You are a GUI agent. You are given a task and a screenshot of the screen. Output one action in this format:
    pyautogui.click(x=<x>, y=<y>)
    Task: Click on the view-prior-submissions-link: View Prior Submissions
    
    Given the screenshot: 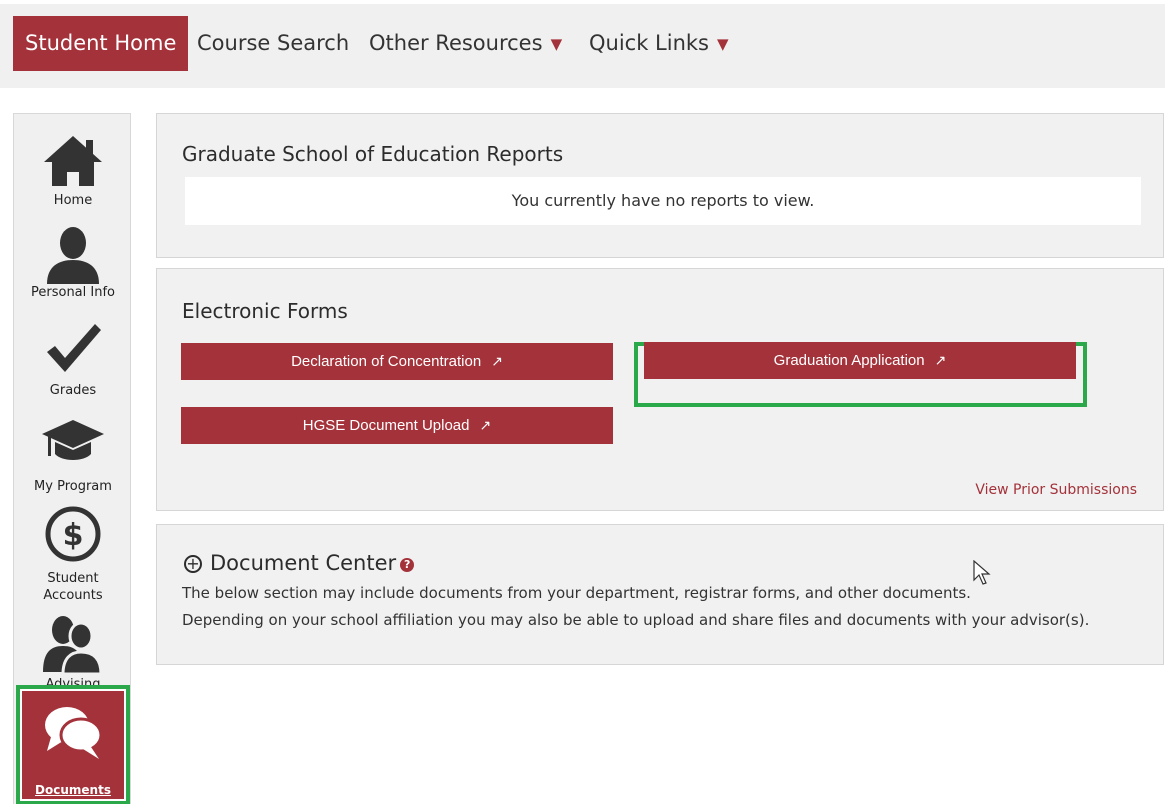 What is the action you would take?
    pyautogui.click(x=1056, y=490)
    